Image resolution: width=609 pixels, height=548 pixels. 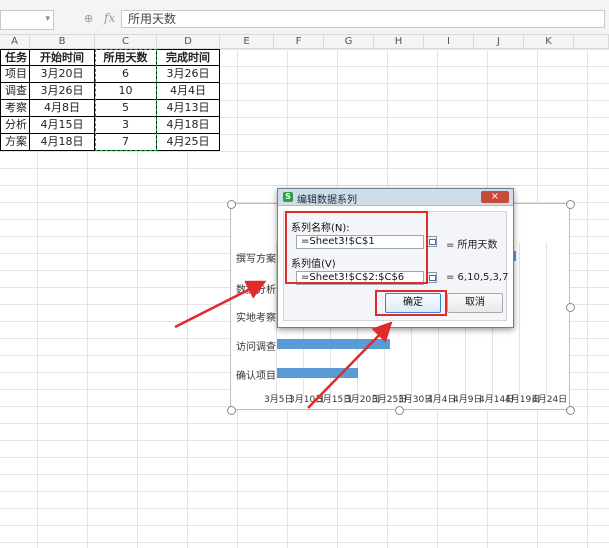 I want to click on close-button: ×, so click(x=495, y=197).